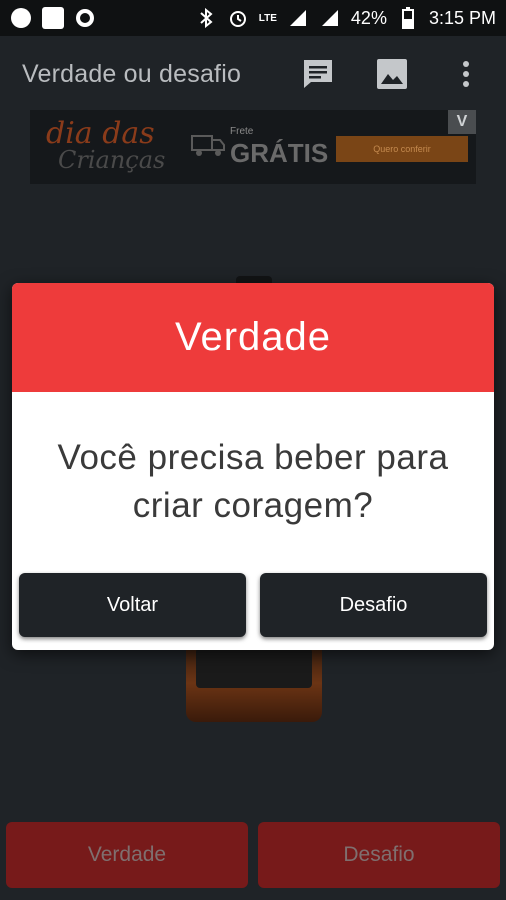 Image resolution: width=506 pixels, height=900 pixels. I want to click on dare-bottom-button: Desafio, so click(379, 855).